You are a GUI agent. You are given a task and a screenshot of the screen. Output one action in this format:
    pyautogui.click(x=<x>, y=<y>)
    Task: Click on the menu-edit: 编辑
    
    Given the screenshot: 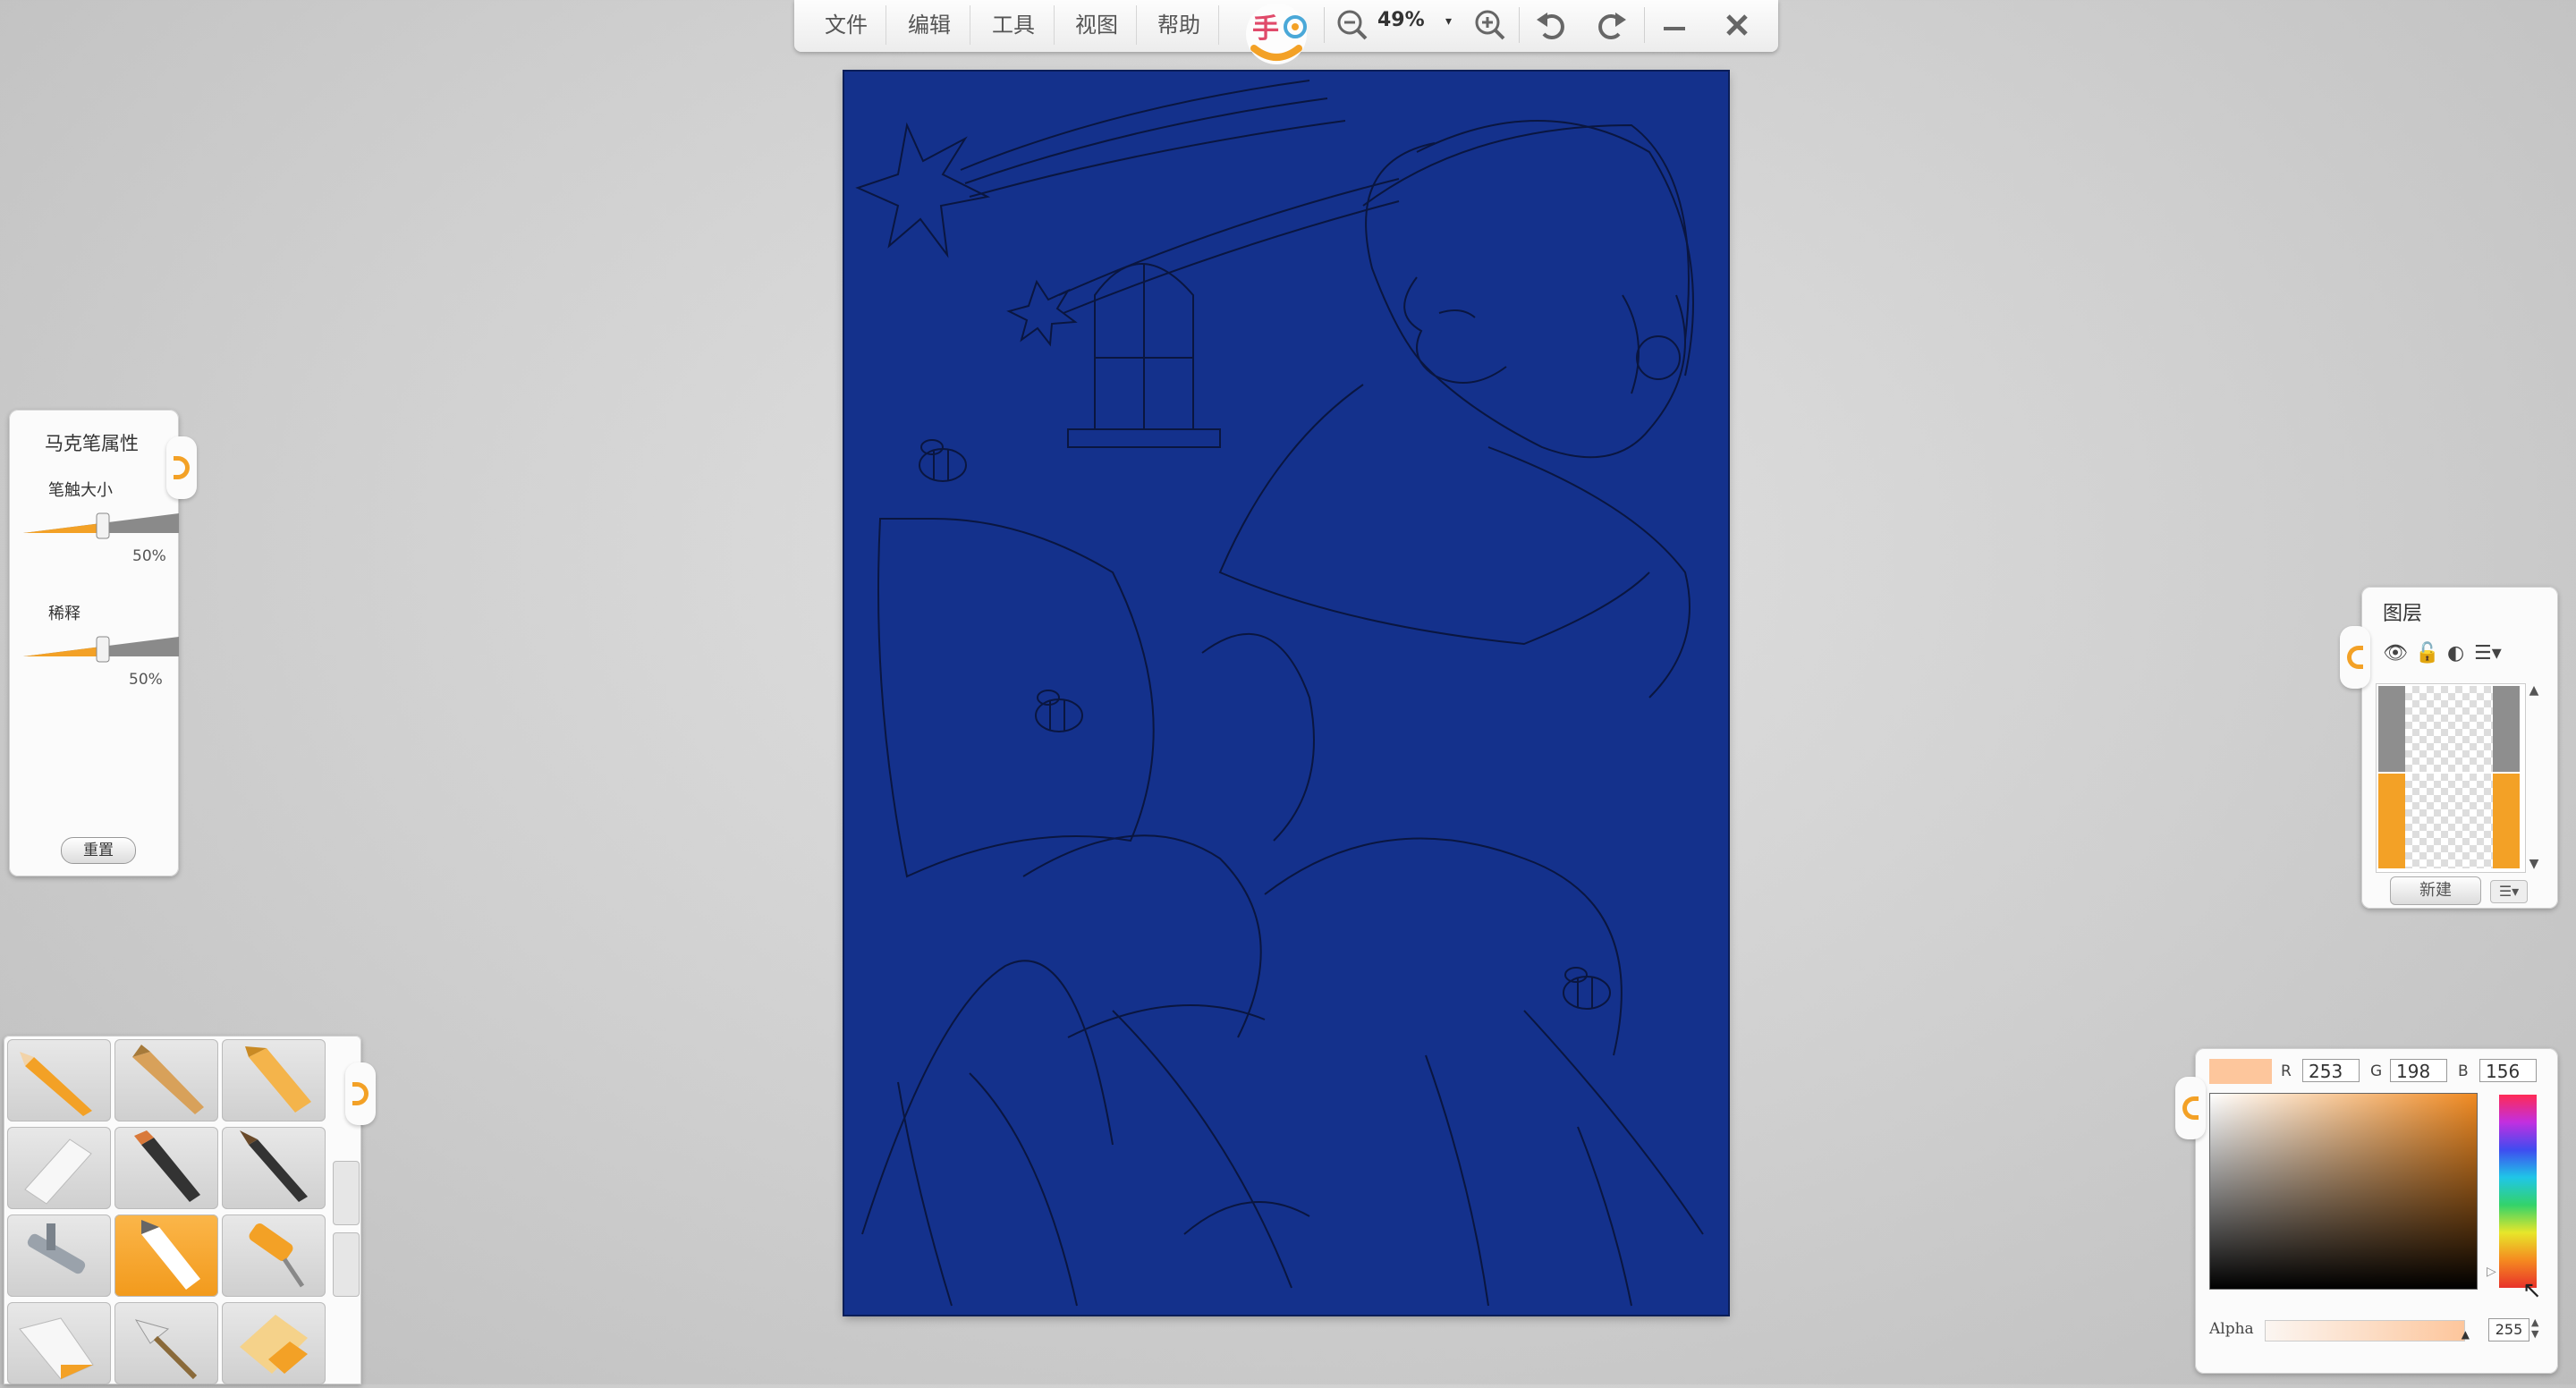 What is the action you would take?
    pyautogui.click(x=929, y=25)
    